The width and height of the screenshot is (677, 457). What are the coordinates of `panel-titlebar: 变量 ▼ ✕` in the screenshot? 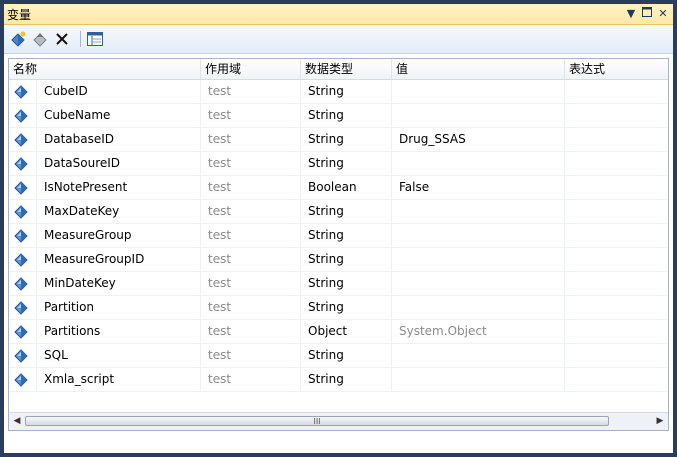 It's located at (338, 14).